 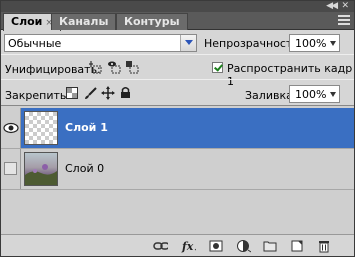 What do you see at coordinates (324, 246) in the screenshot?
I see `delete-layer-icon` at bounding box center [324, 246].